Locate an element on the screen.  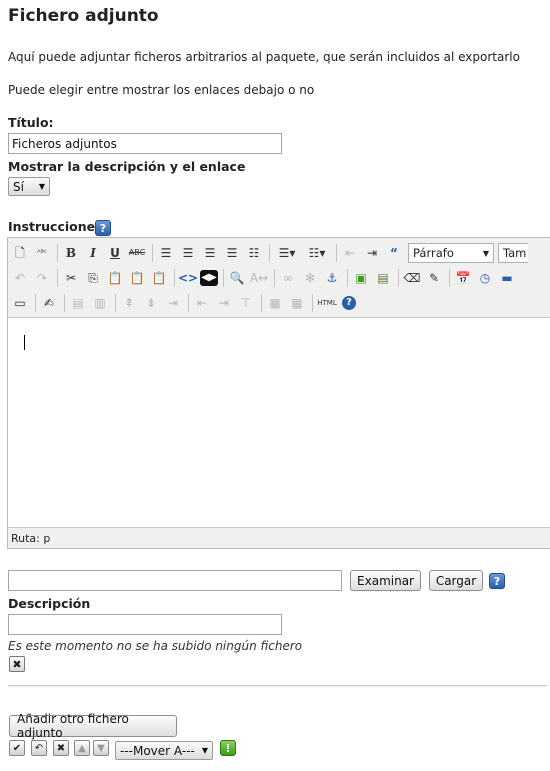
delete-col-icon: ⊤ is located at coordinates (246, 303).